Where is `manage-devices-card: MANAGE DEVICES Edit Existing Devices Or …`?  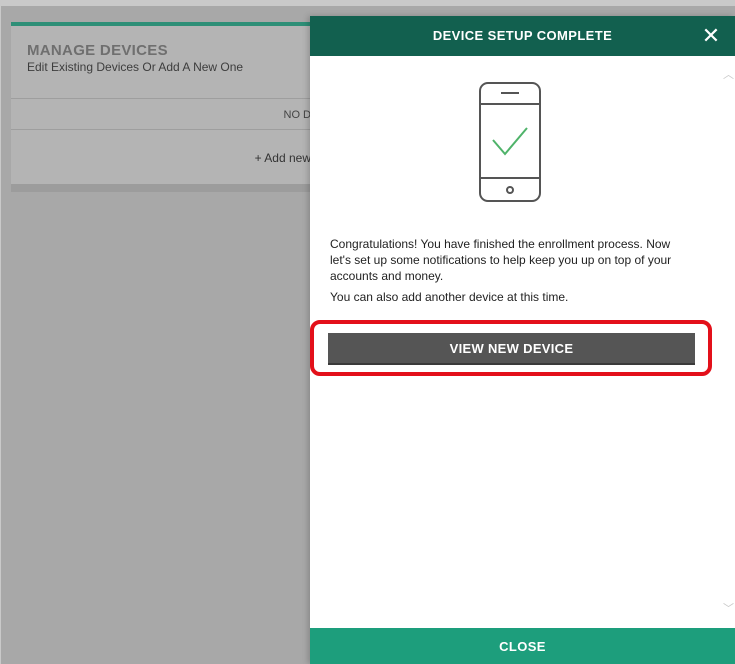 manage-devices-card: MANAGE DEVICES Edit Existing Devices Or … is located at coordinates (161, 105).